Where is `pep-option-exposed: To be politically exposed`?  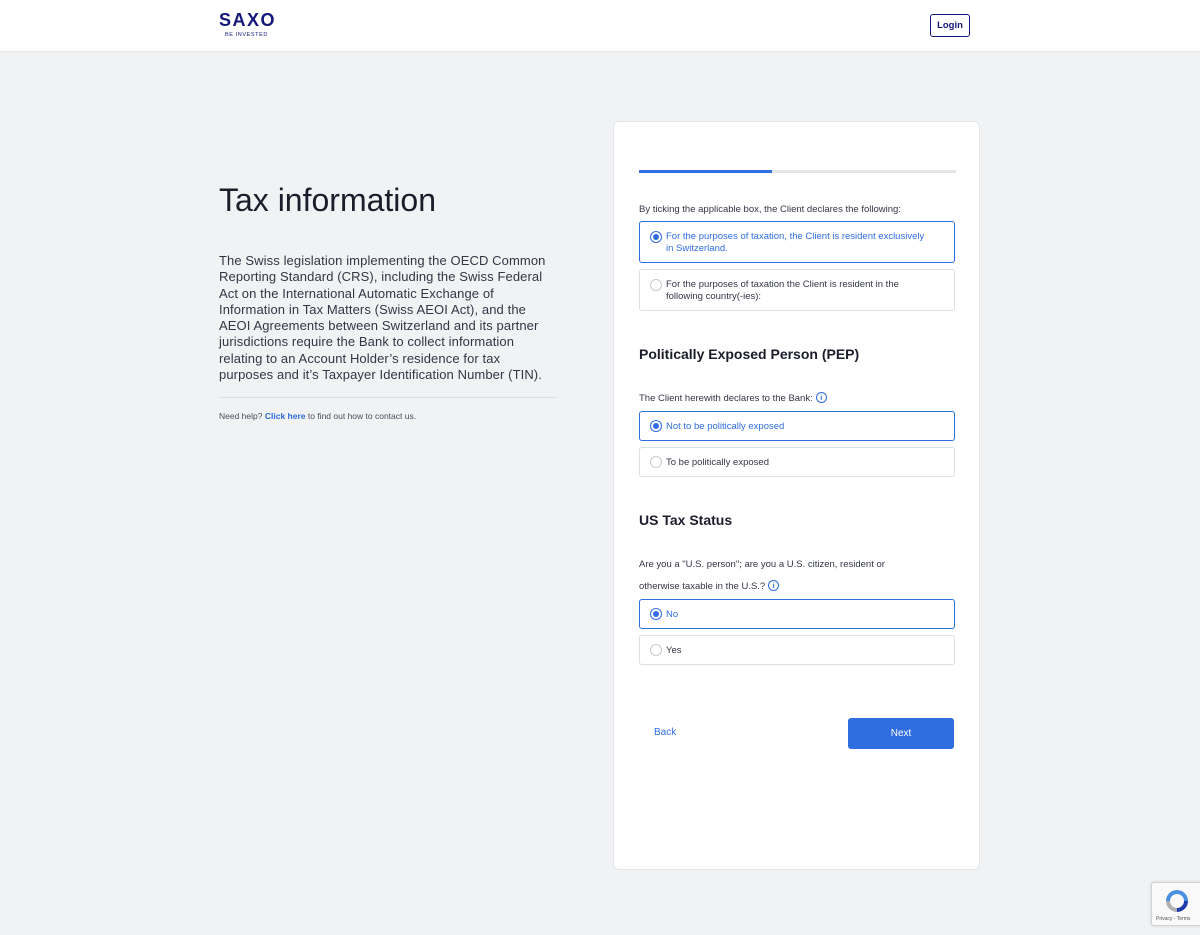 pep-option-exposed: To be politically exposed is located at coordinates (797, 462).